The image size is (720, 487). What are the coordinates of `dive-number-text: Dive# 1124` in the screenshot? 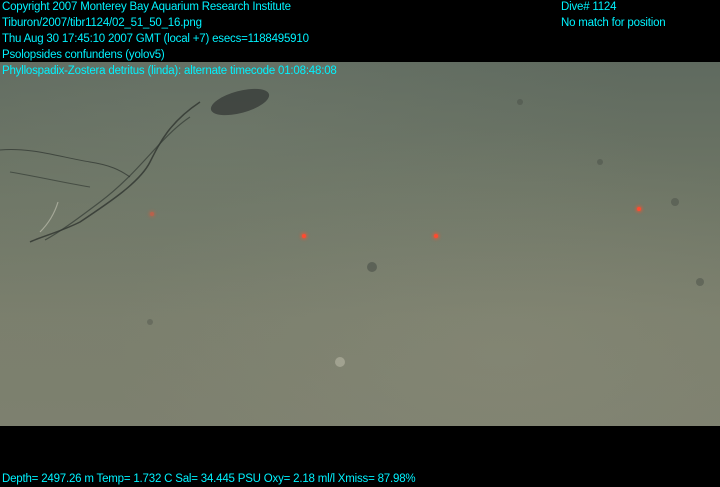 It's located at (589, 7).